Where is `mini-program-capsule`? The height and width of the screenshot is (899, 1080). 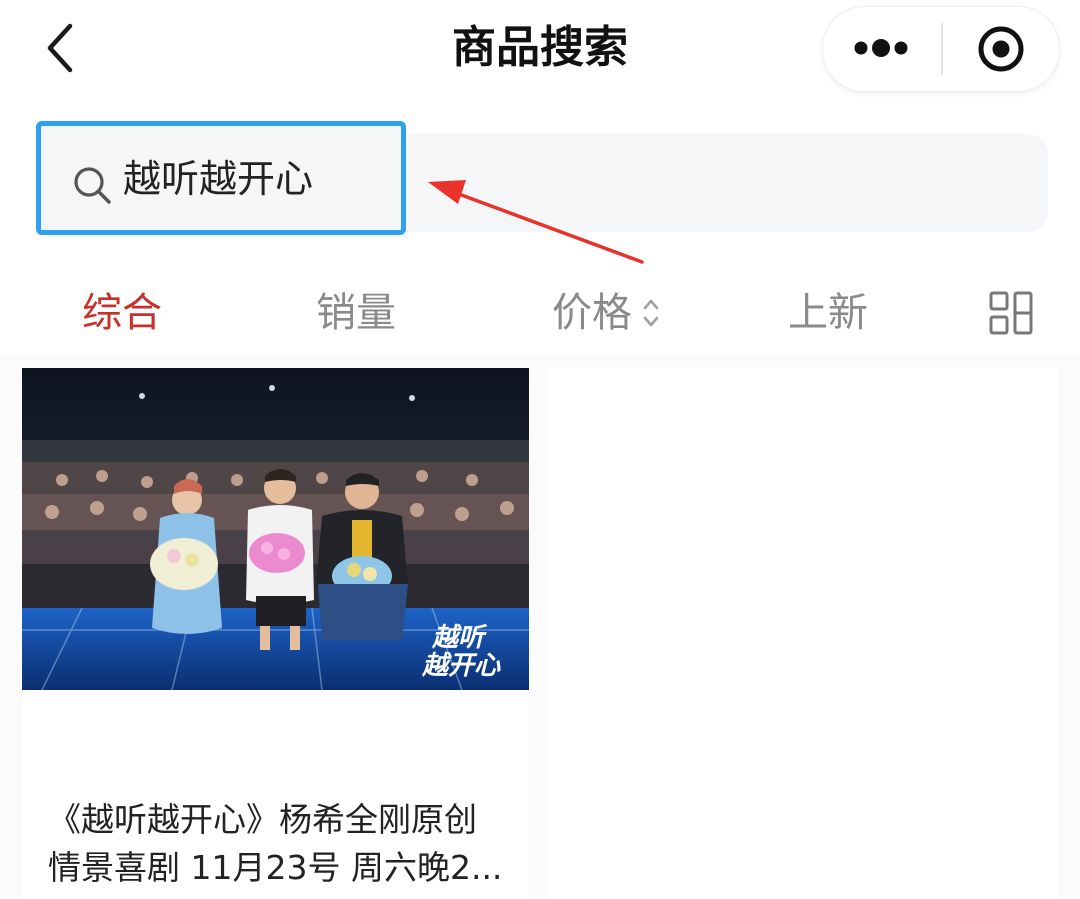 mini-program-capsule is located at coordinates (941, 49).